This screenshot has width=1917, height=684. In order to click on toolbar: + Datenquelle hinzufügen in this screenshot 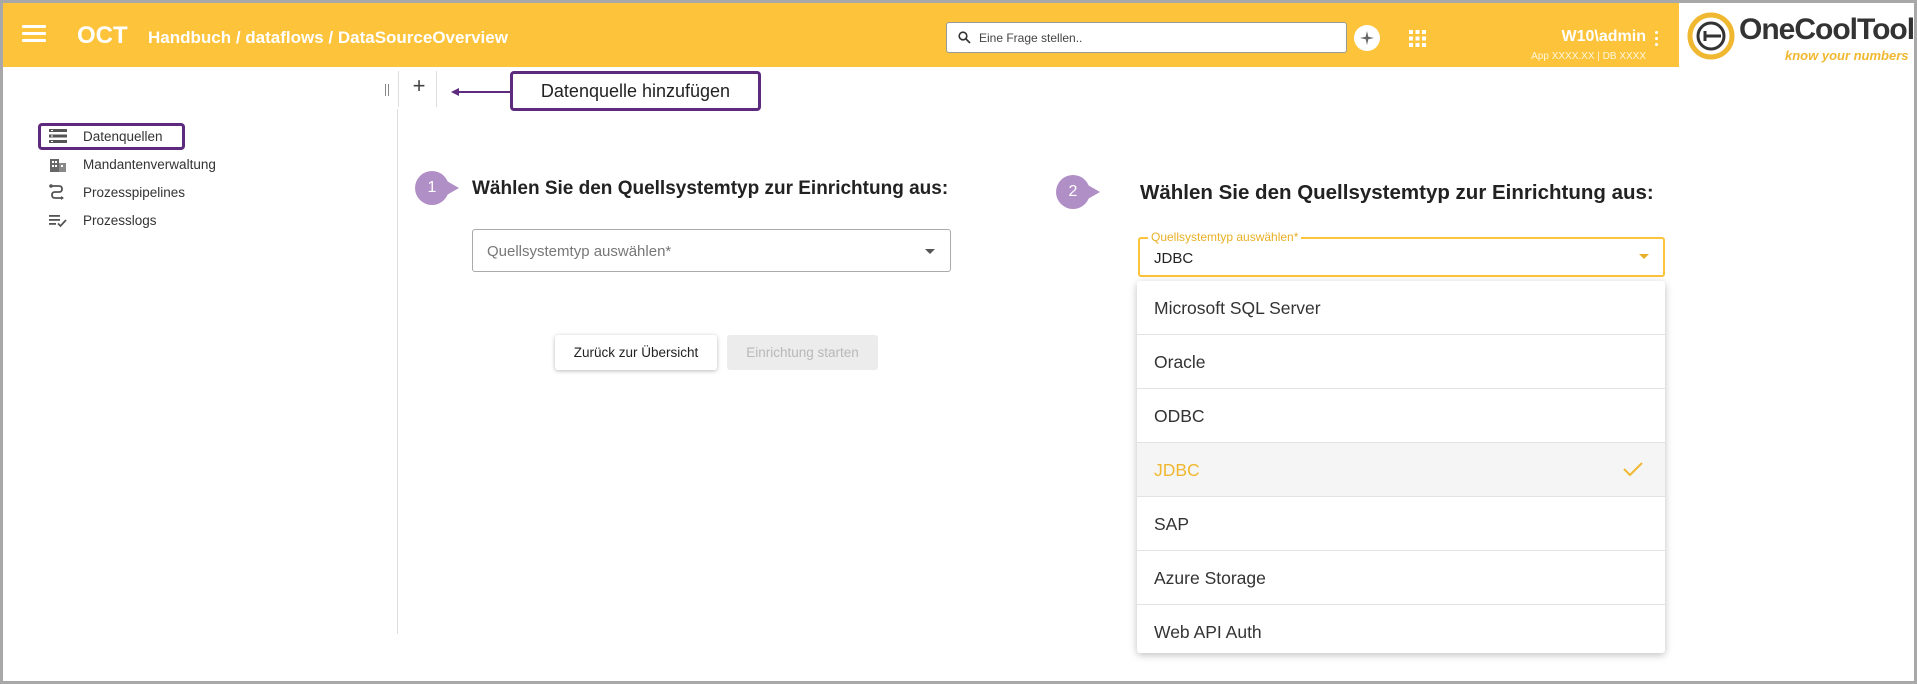, I will do `click(958, 89)`.